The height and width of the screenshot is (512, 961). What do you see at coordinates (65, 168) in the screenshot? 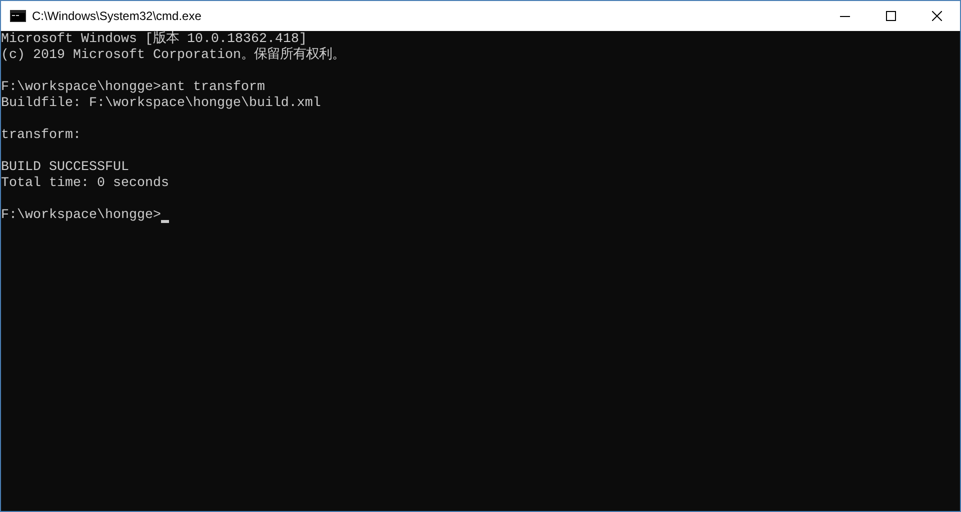
I see `console-line: BUILD SUCCESSFUL` at bounding box center [65, 168].